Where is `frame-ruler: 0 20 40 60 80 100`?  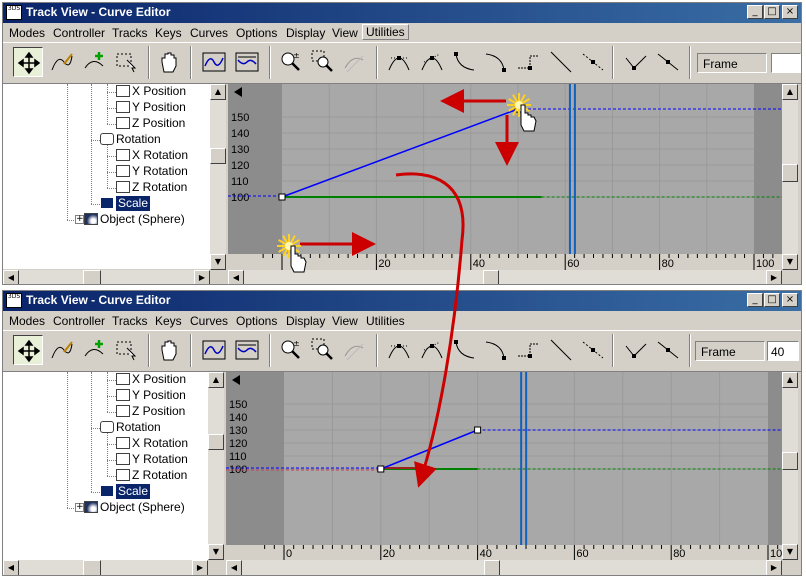 frame-ruler: 0 20 40 60 80 100 is located at coordinates (507, 552).